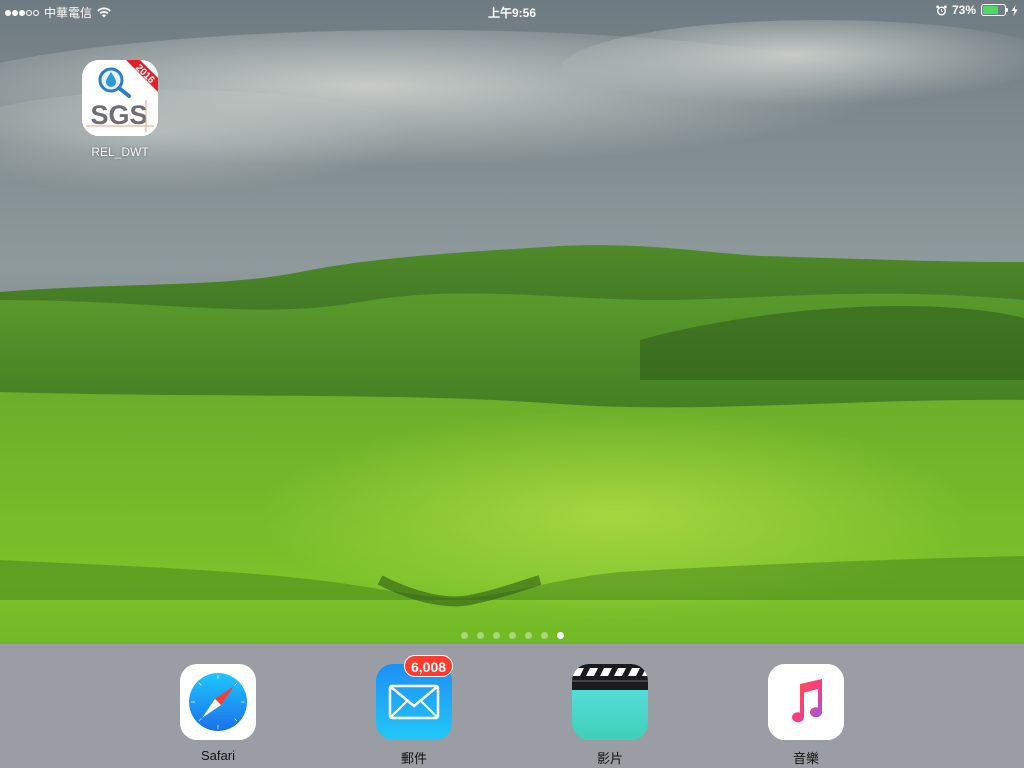 Image resolution: width=1024 pixels, height=768 pixels. Describe the element at coordinates (805, 758) in the screenshot. I see `music-label: 音樂` at that location.